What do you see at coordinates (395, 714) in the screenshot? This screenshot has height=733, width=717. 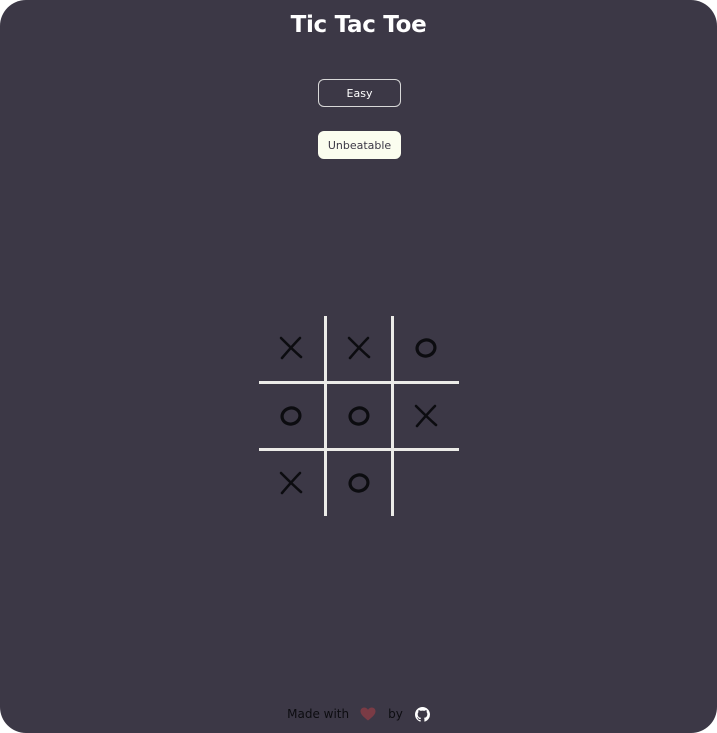 I see `by-text: by` at bounding box center [395, 714].